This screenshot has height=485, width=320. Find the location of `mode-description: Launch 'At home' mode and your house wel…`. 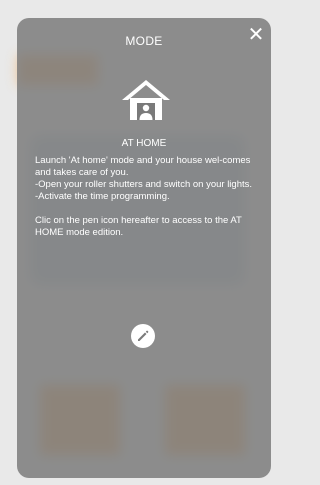

mode-description: Launch 'At home' mode and your house wel… is located at coordinates (148, 197).